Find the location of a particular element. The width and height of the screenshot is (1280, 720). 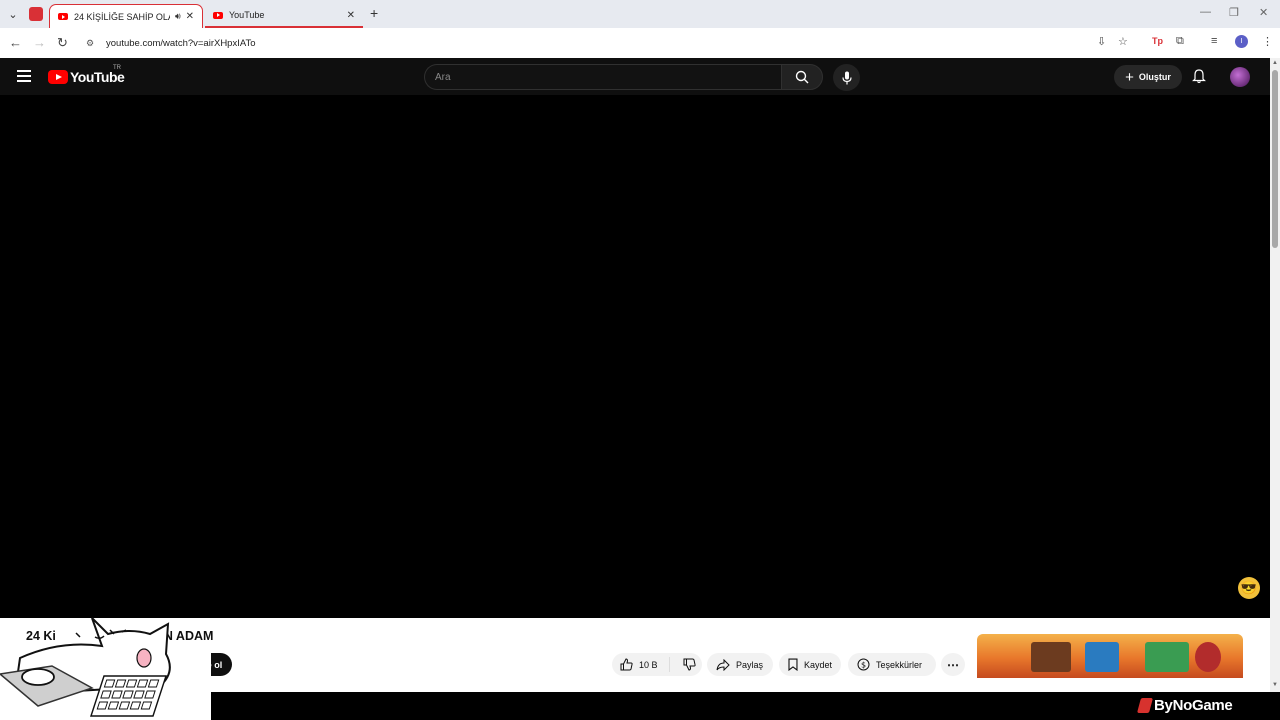

youtube-play-icon is located at coordinates (58, 77).